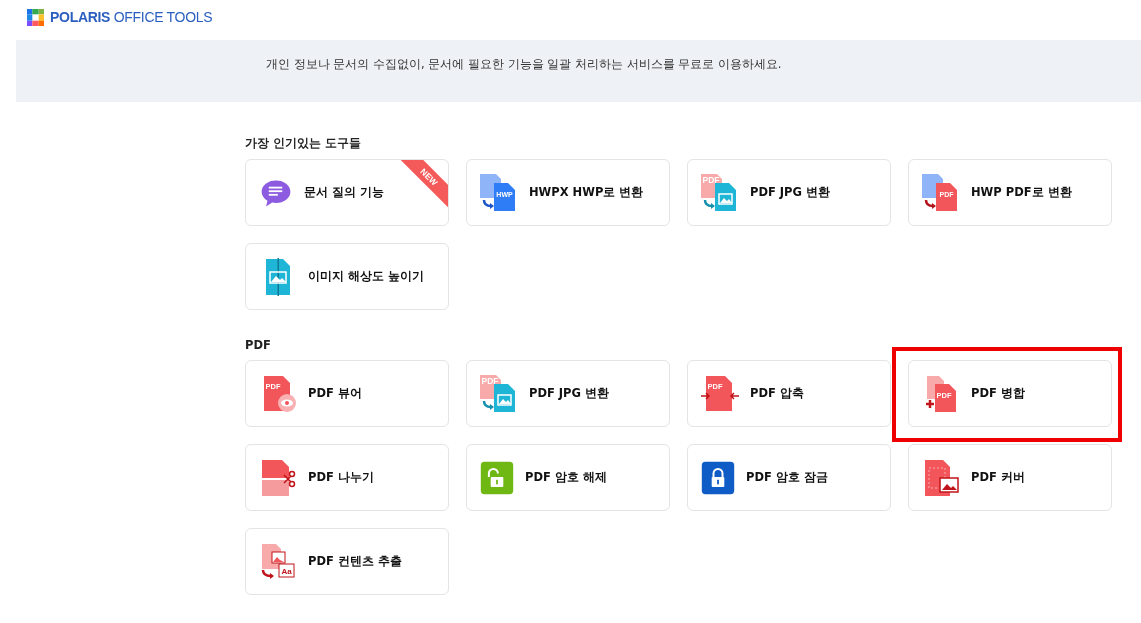 The height and width of the screenshot is (623, 1141). Describe the element at coordinates (303, 143) in the screenshot. I see `section-title: 가장 인기있는 도구들` at that location.